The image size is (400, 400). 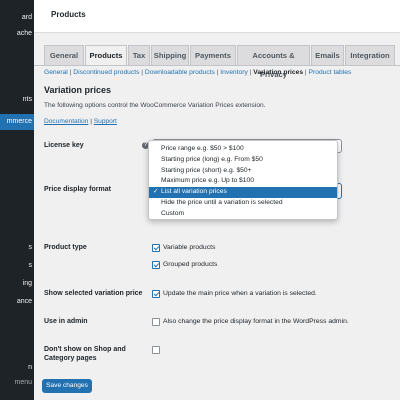 I want to click on sidebar-item-marketing: ing, so click(x=17, y=284).